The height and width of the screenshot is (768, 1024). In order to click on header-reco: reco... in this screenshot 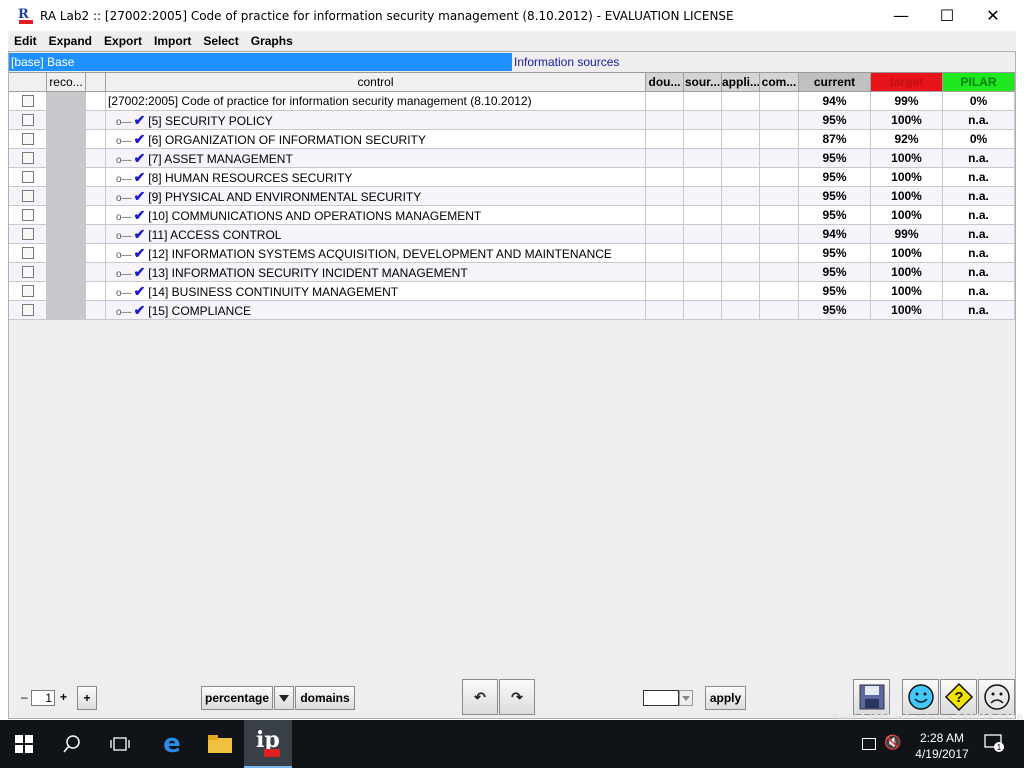, I will do `click(66, 82)`.